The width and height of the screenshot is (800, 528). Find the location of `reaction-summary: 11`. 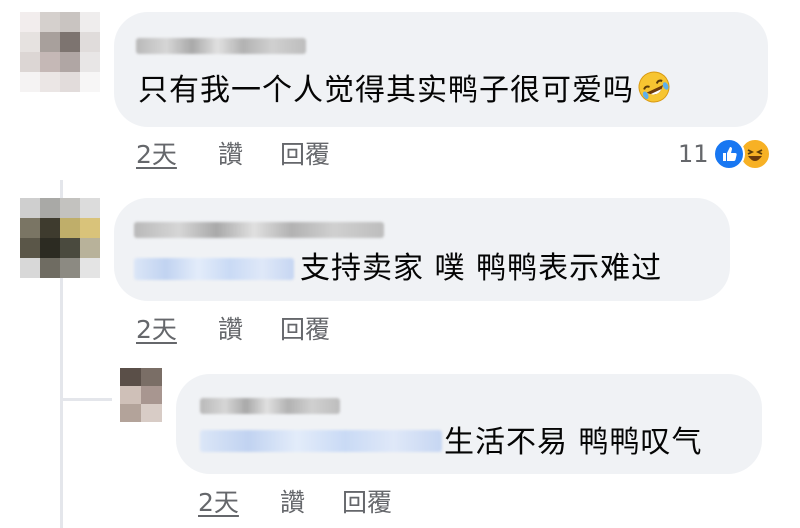

reaction-summary: 11 is located at coordinates (724, 154).